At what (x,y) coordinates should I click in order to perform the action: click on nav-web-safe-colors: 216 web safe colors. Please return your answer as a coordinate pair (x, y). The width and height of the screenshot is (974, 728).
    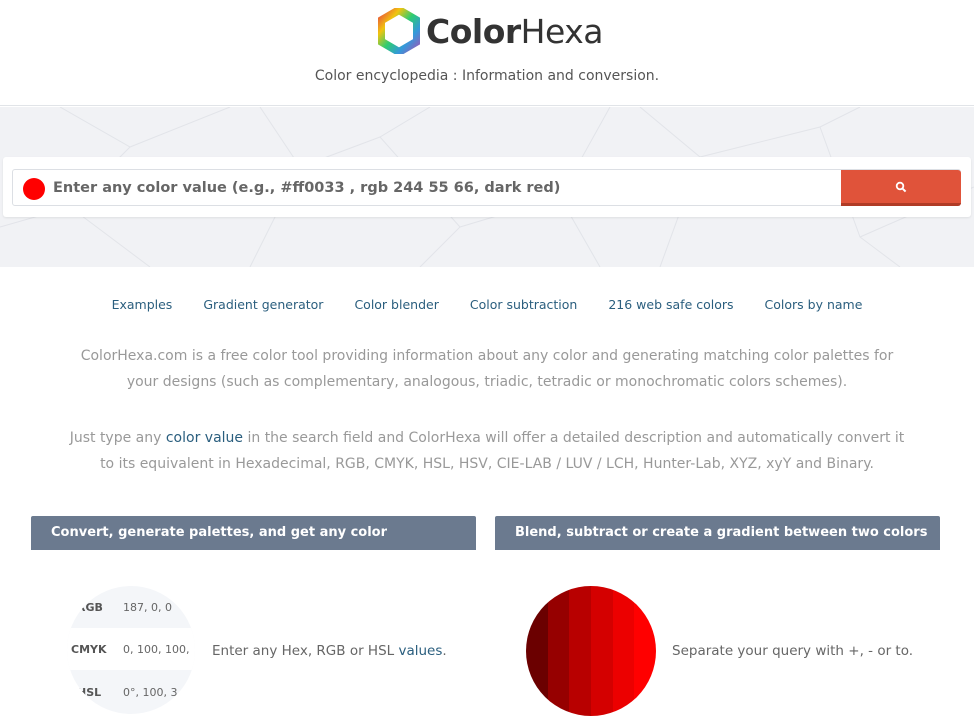
    Looking at the image, I should click on (670, 304).